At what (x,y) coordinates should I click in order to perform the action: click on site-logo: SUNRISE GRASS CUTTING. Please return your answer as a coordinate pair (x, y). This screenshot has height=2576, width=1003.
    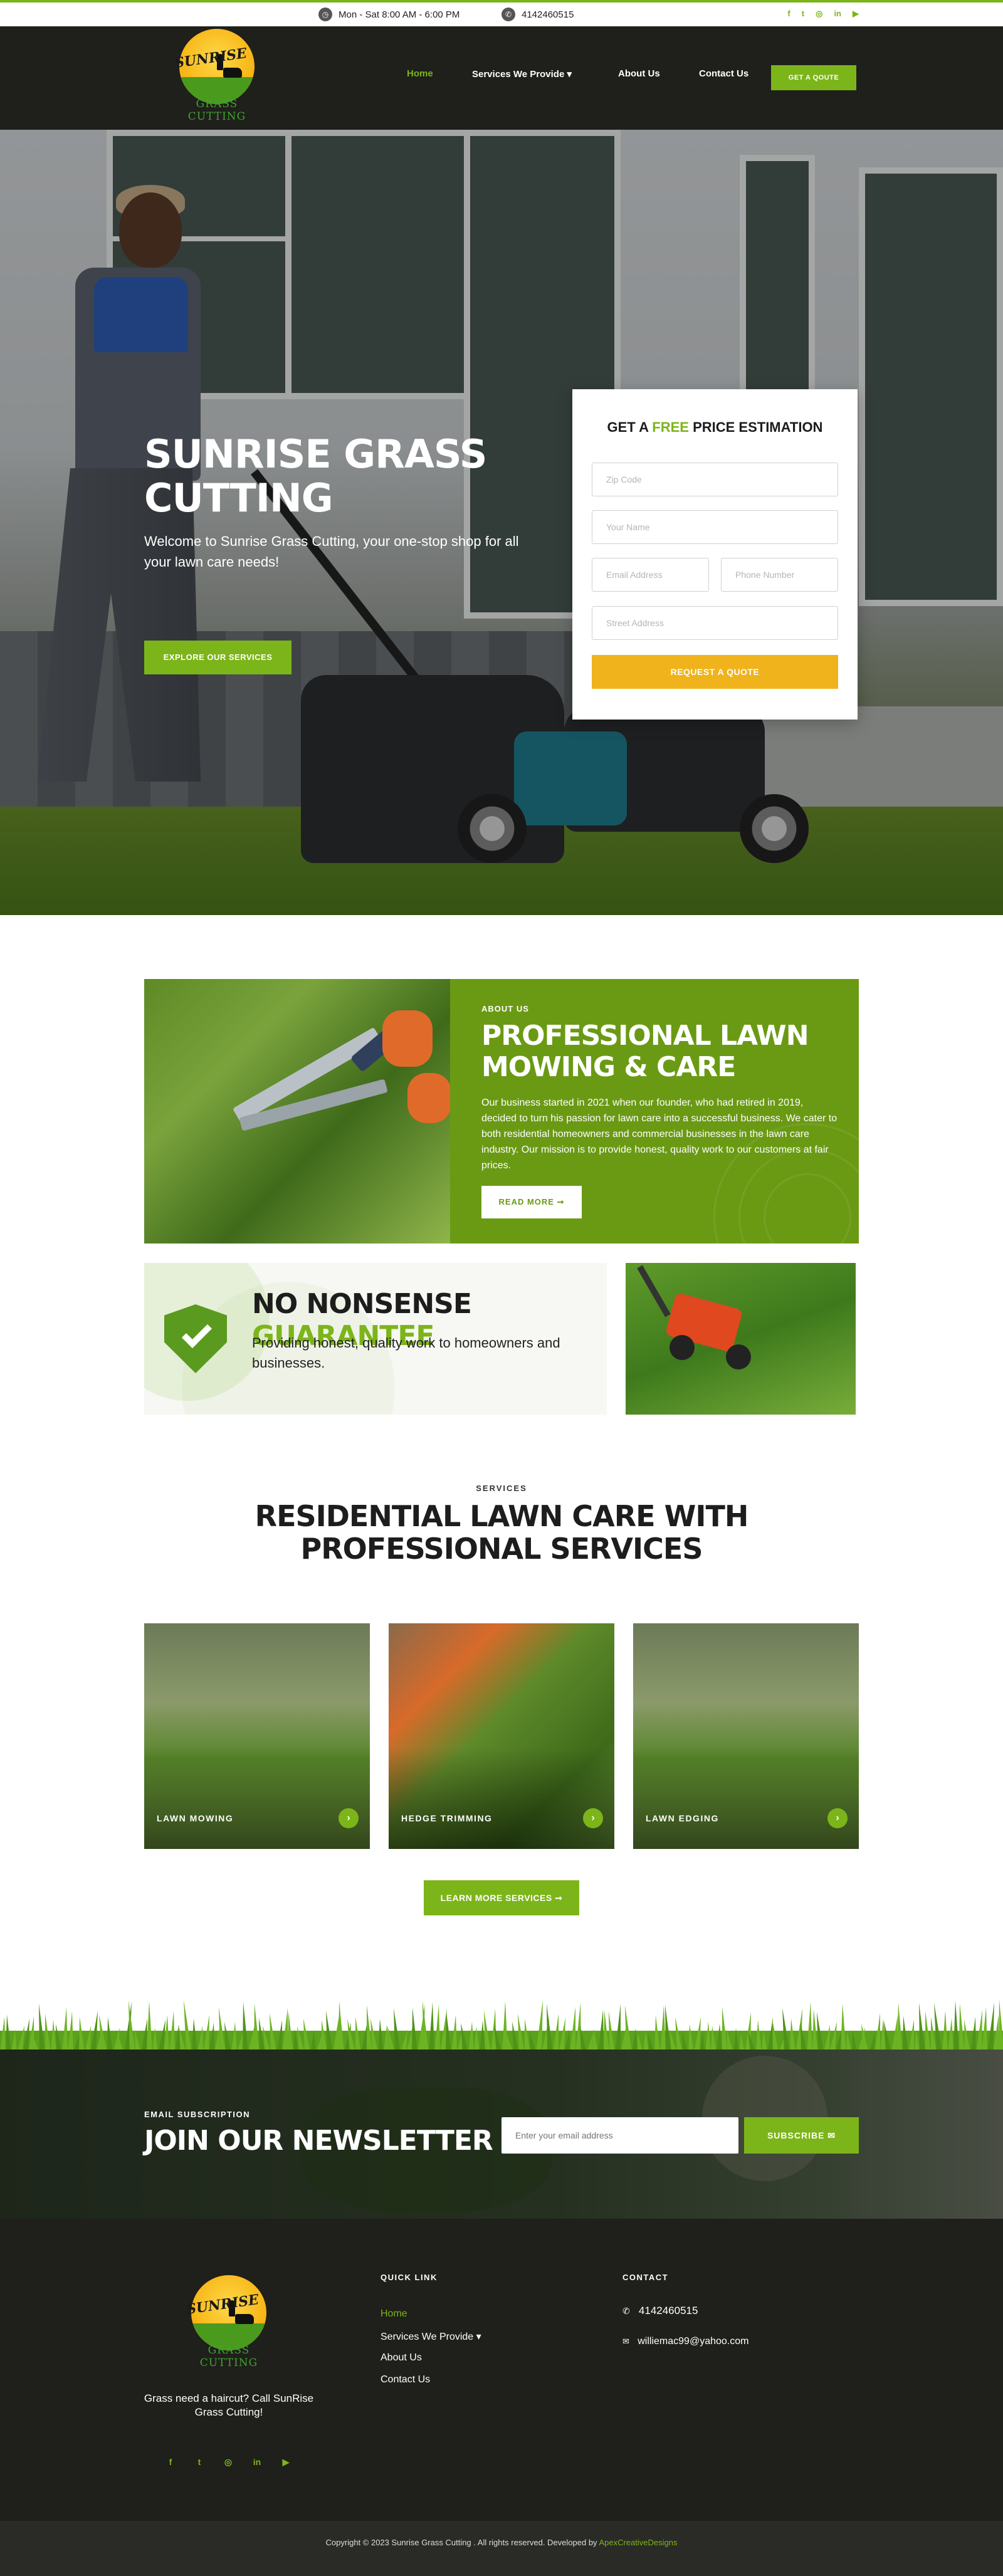
    Looking at the image, I should click on (217, 76).